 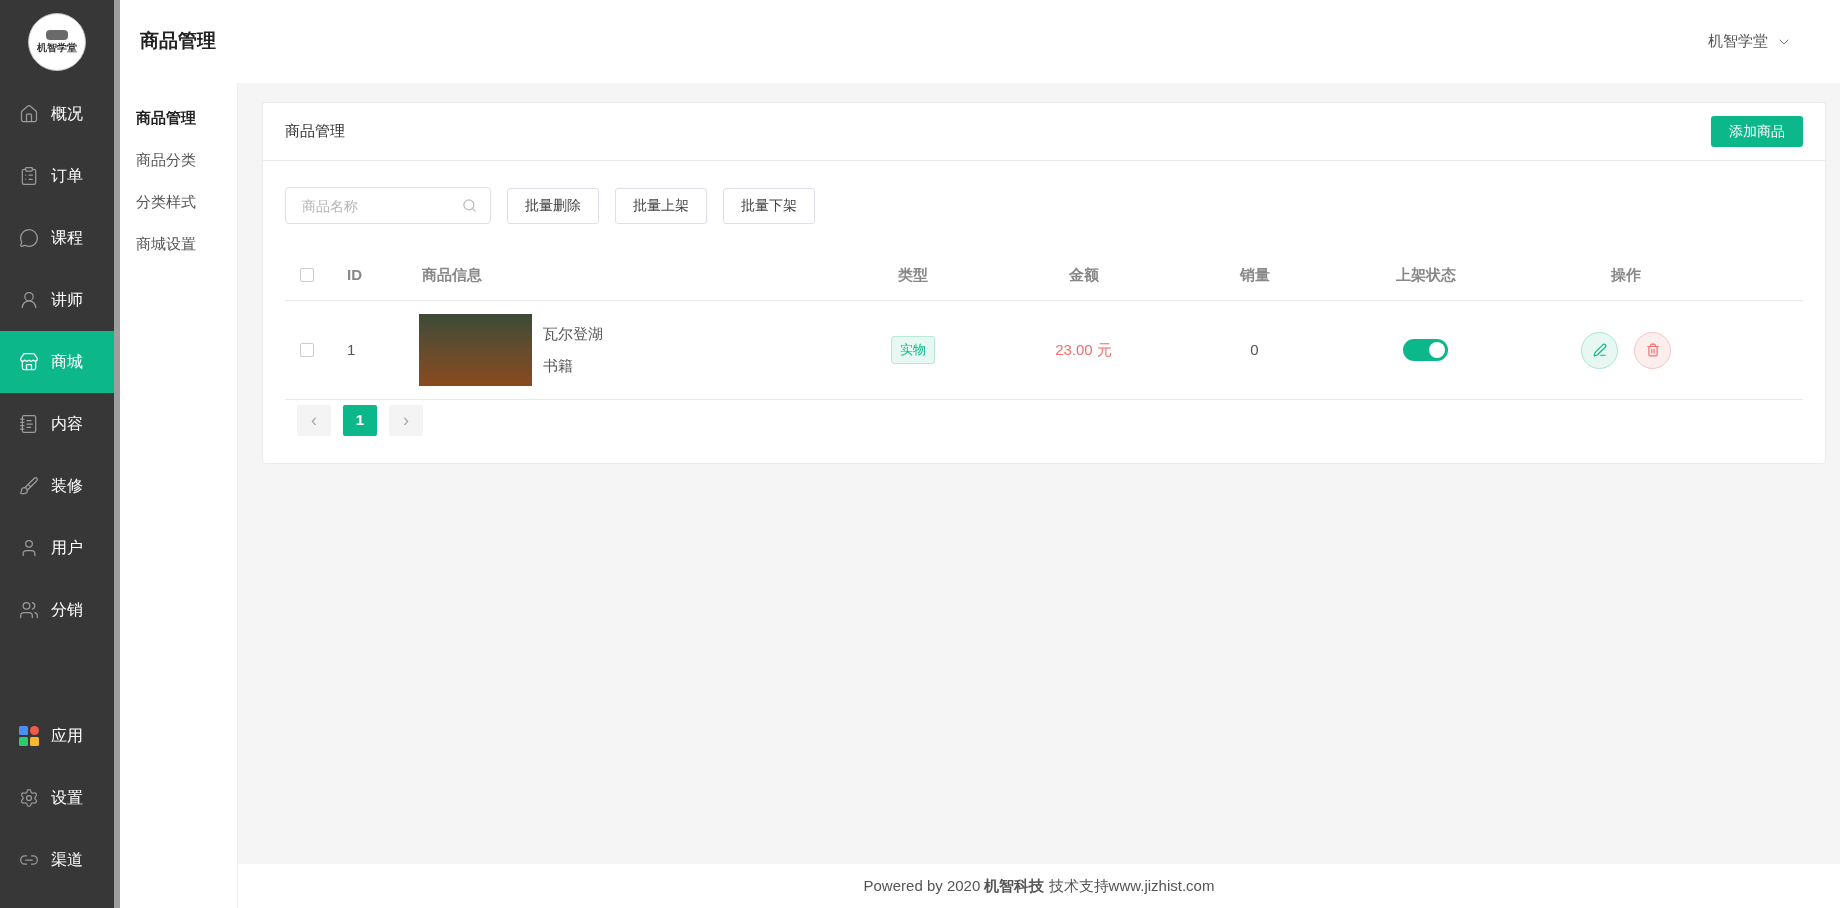 What do you see at coordinates (57, 548) in the screenshot?
I see `sidebar-item: 用户` at bounding box center [57, 548].